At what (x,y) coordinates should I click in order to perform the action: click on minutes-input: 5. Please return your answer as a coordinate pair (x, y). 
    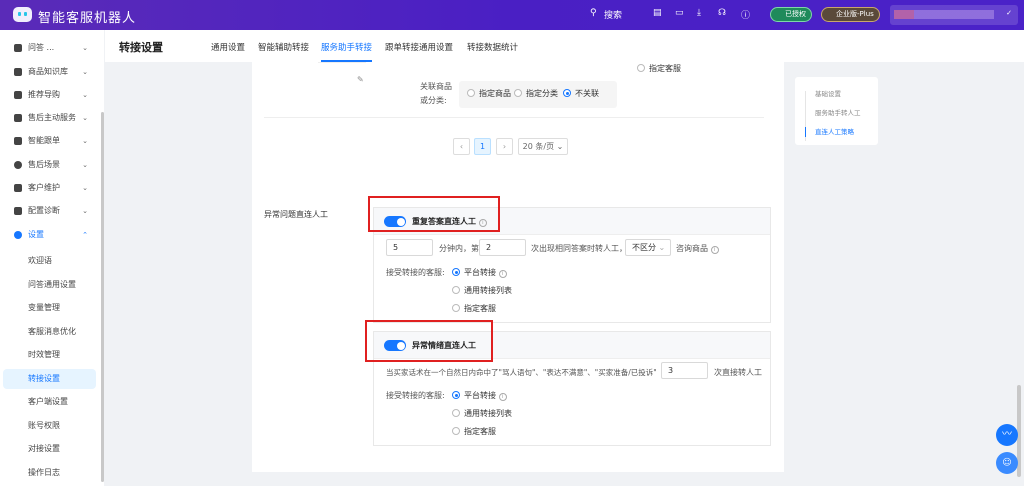
    Looking at the image, I should click on (409, 247).